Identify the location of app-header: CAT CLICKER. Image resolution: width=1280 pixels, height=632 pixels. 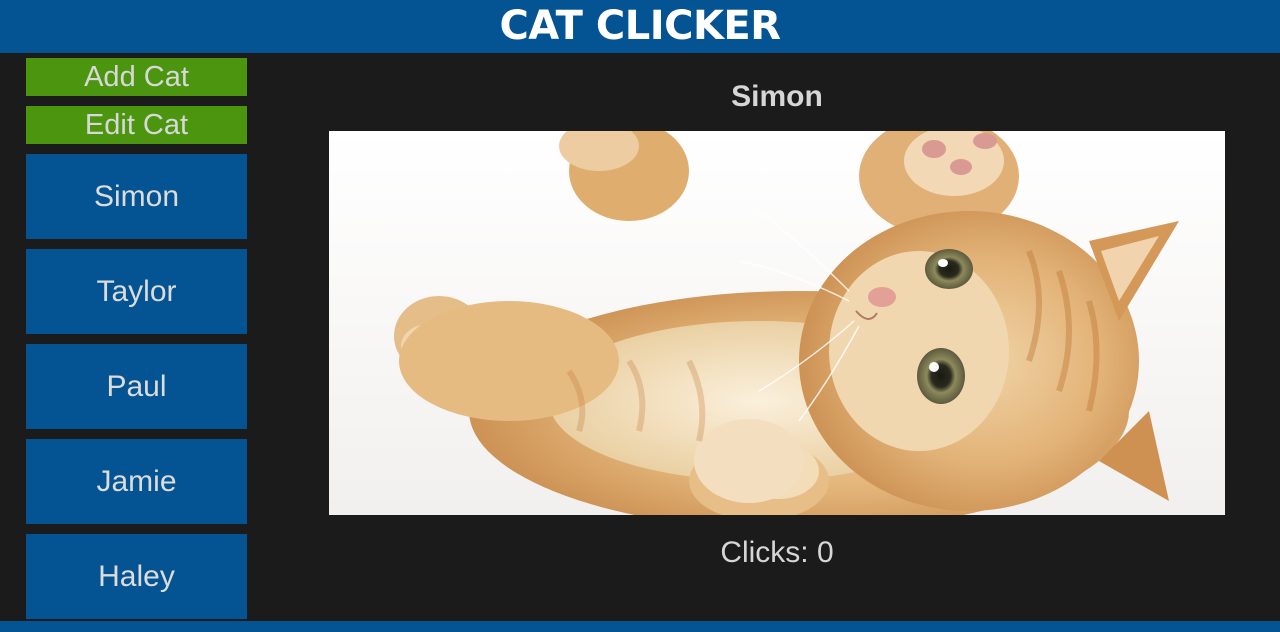
(640, 26).